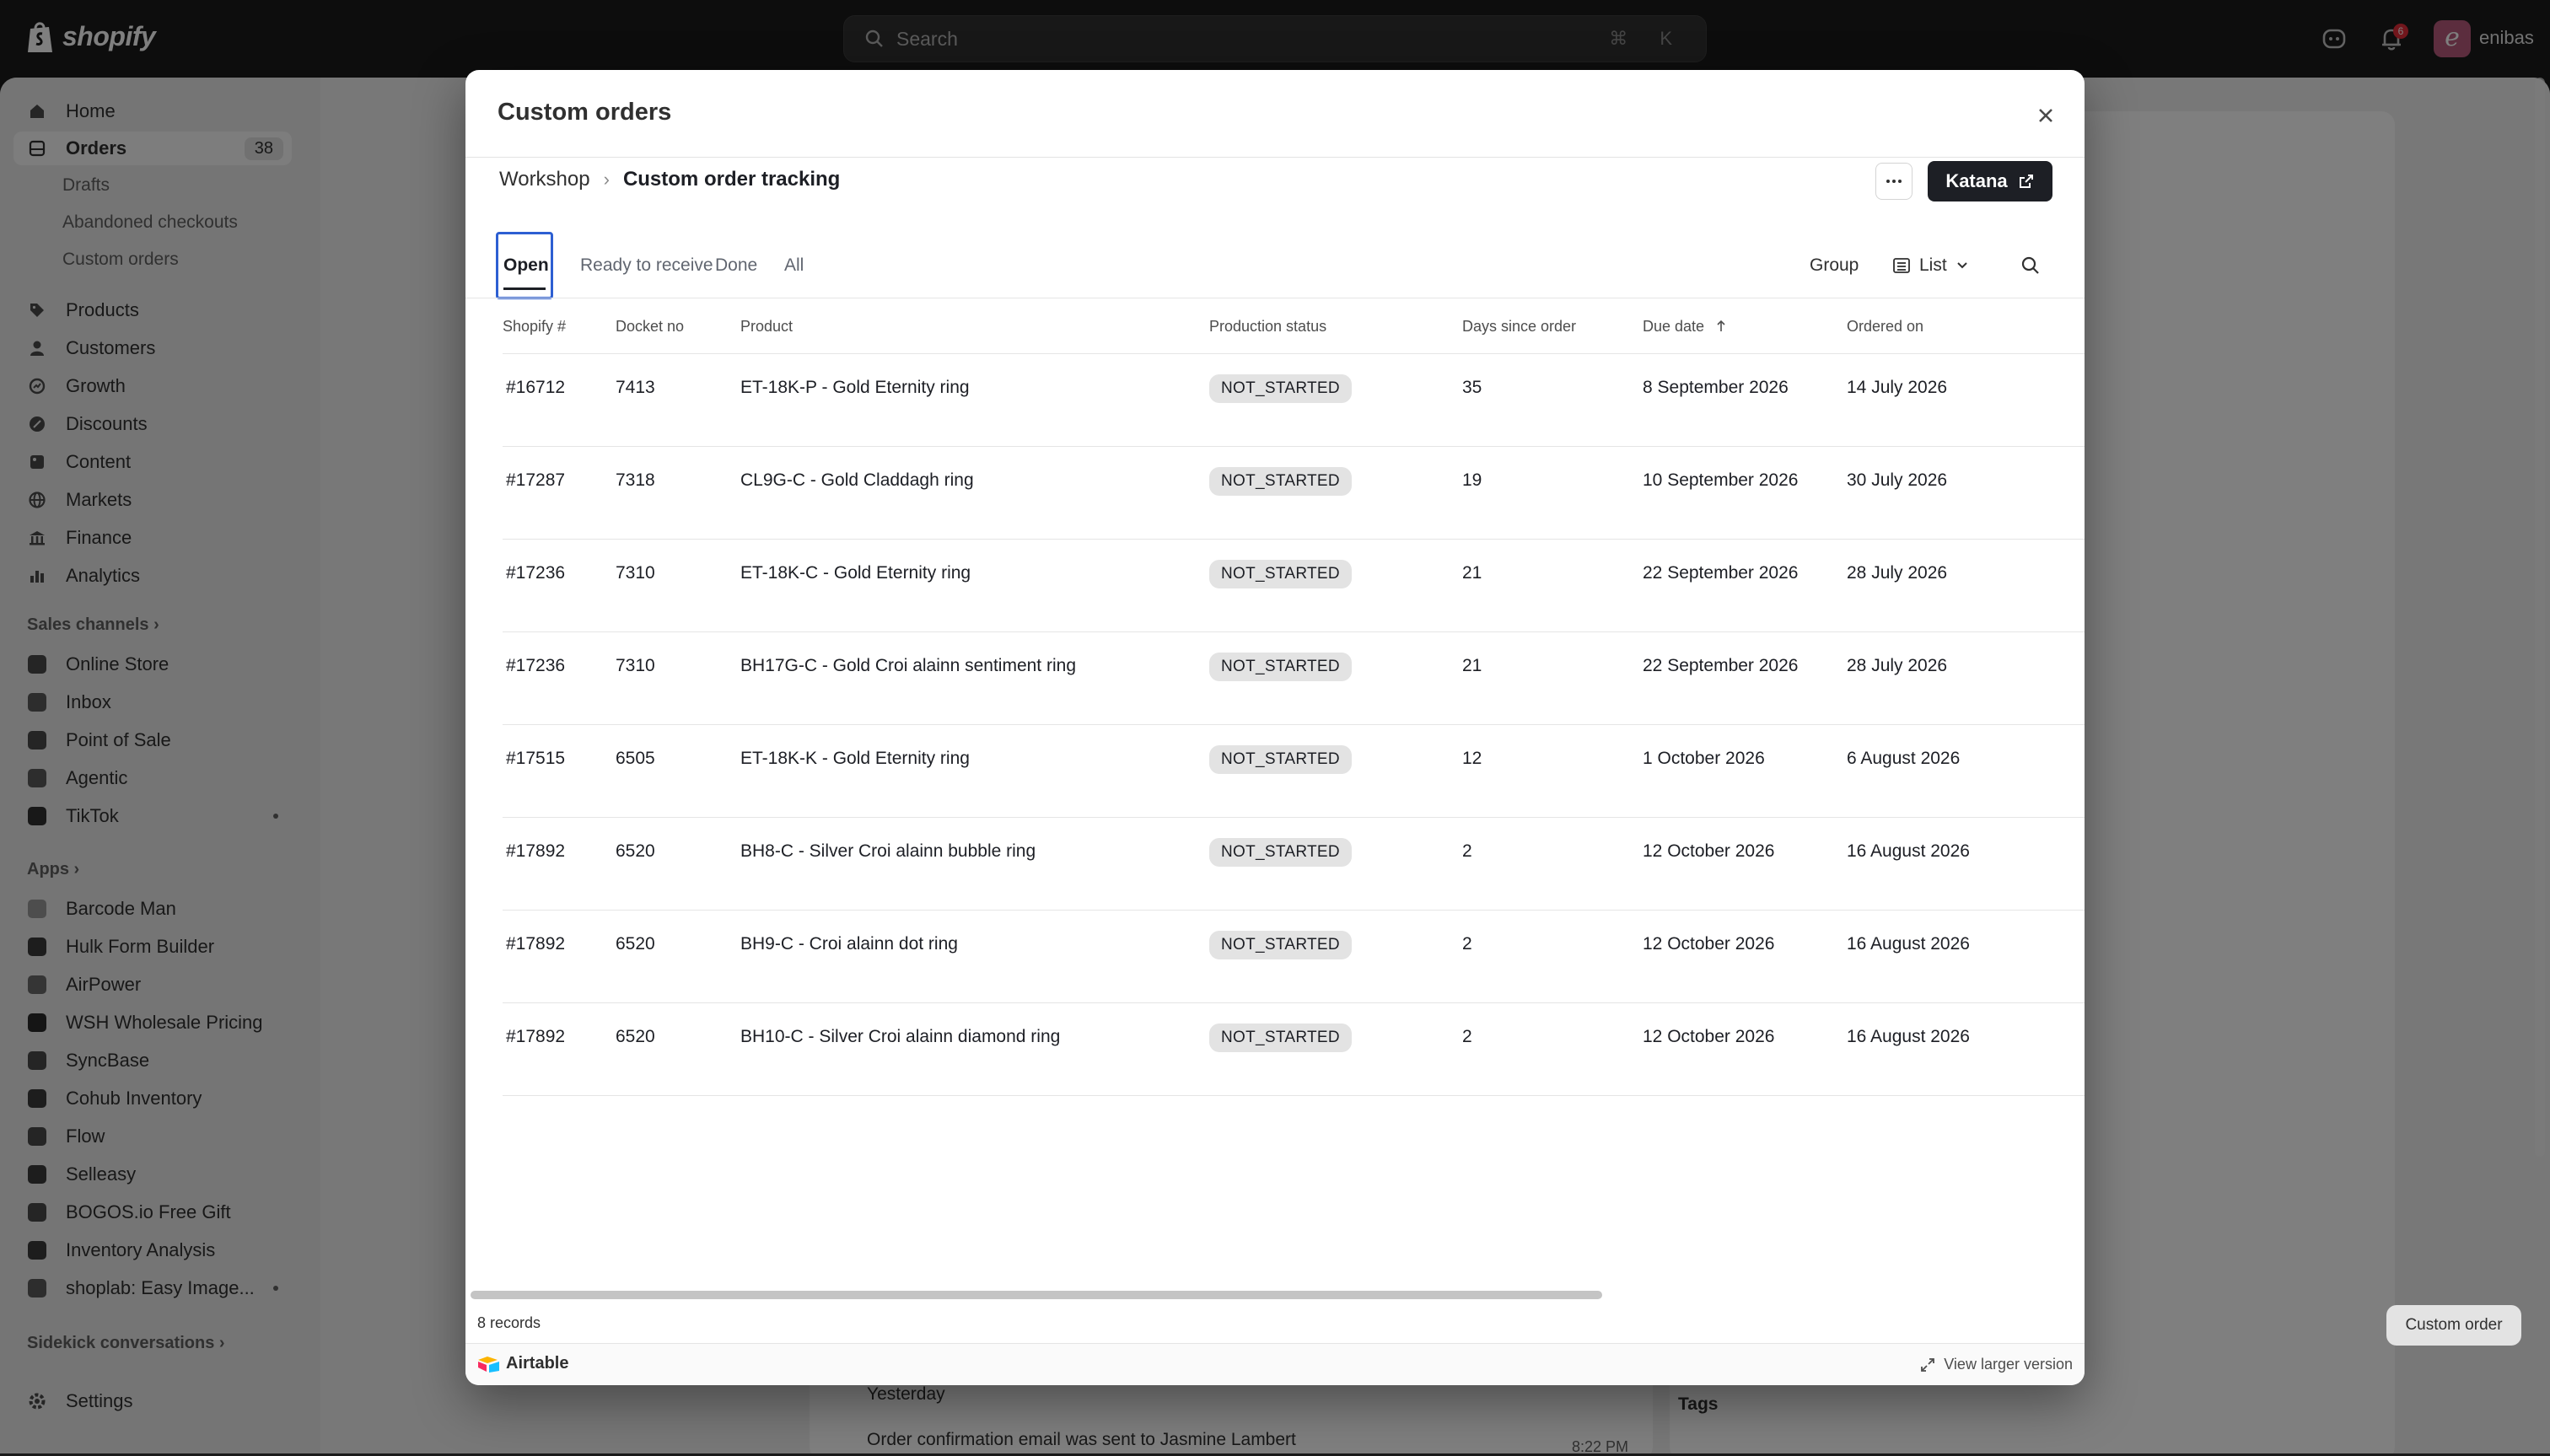  Describe the element at coordinates (635, 758) in the screenshot. I see `cell-docket-number: 6505` at that location.